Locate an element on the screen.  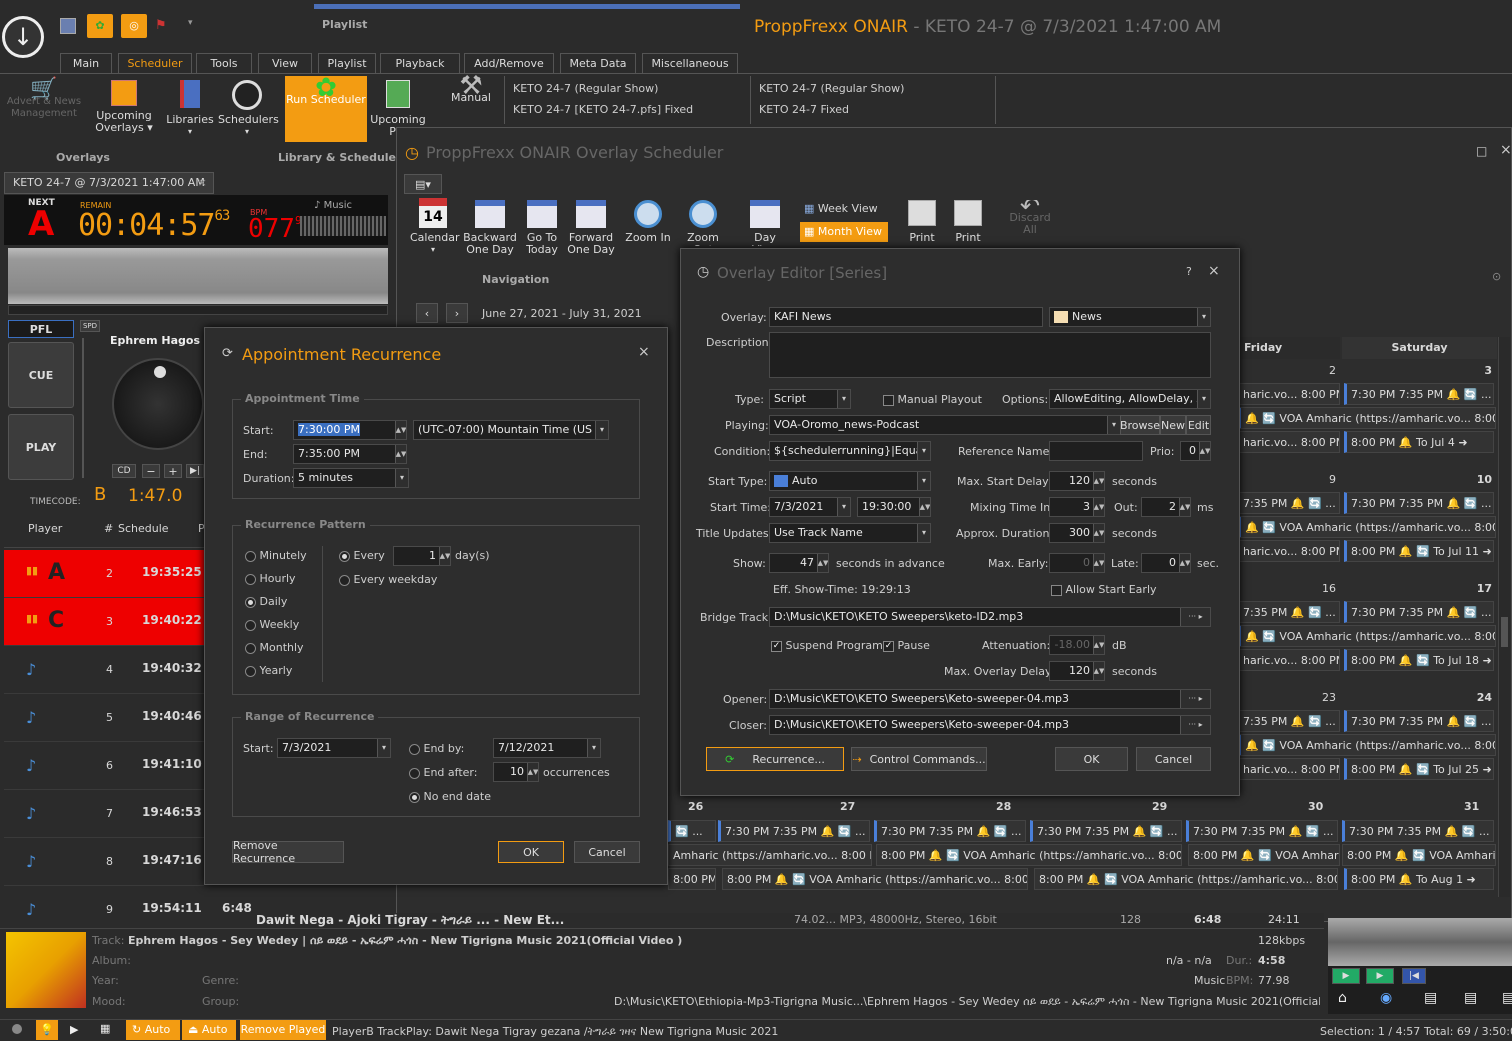
tab-add-remove: Add/Remove is located at coordinates (509, 63).